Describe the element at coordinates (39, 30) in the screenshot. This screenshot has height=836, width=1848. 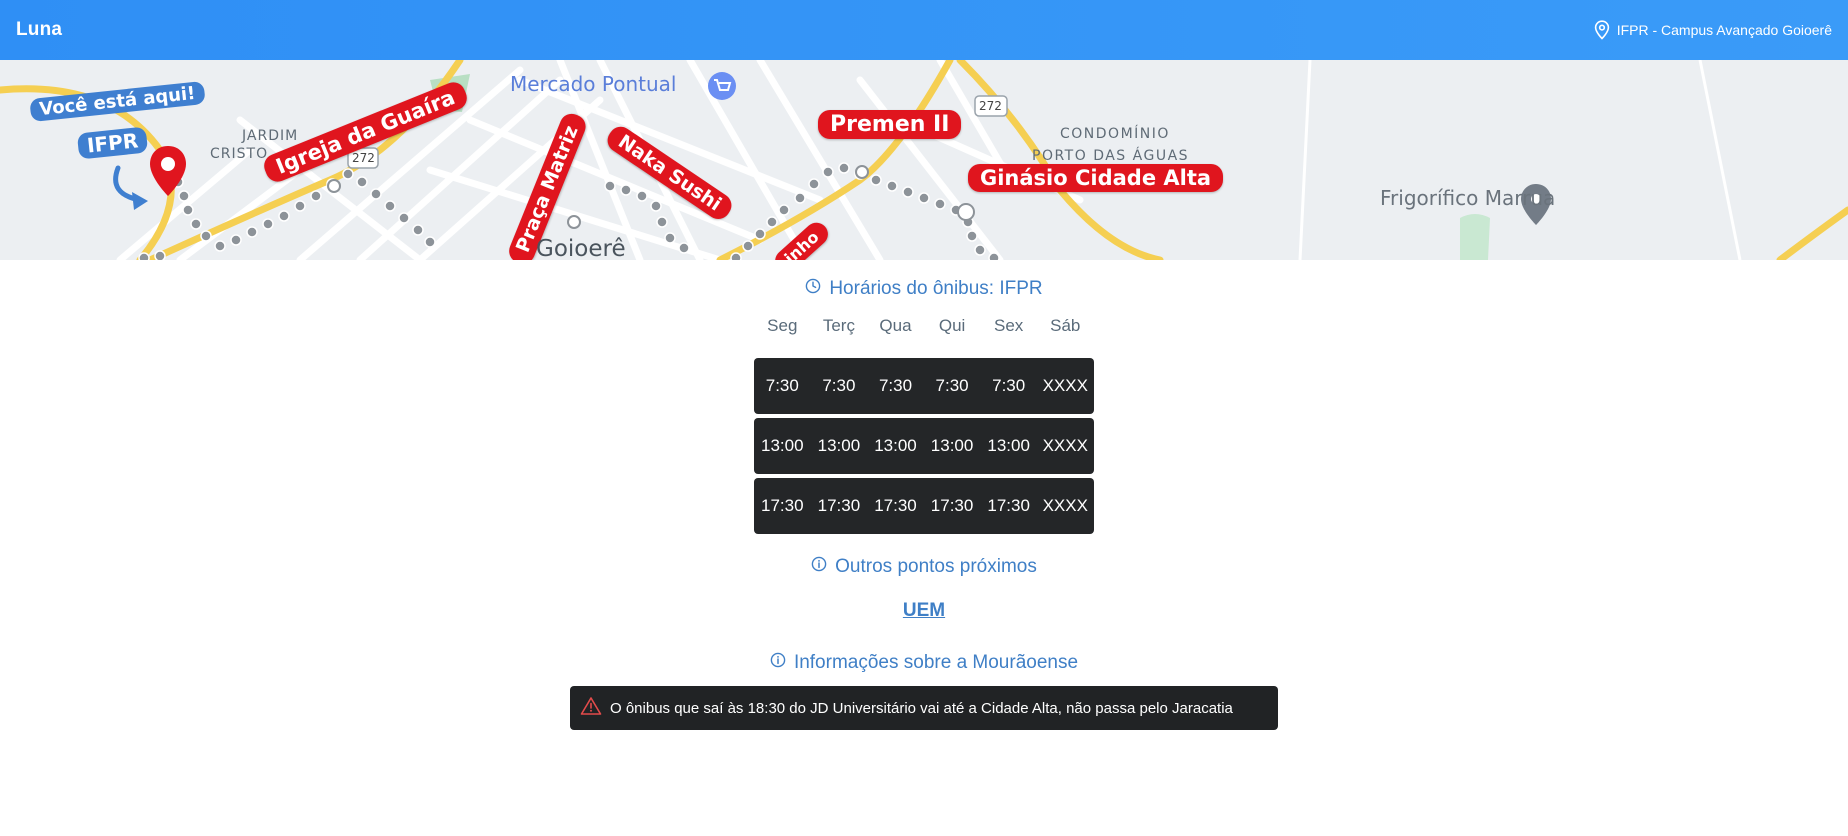
I see `app-brand: Luna` at that location.